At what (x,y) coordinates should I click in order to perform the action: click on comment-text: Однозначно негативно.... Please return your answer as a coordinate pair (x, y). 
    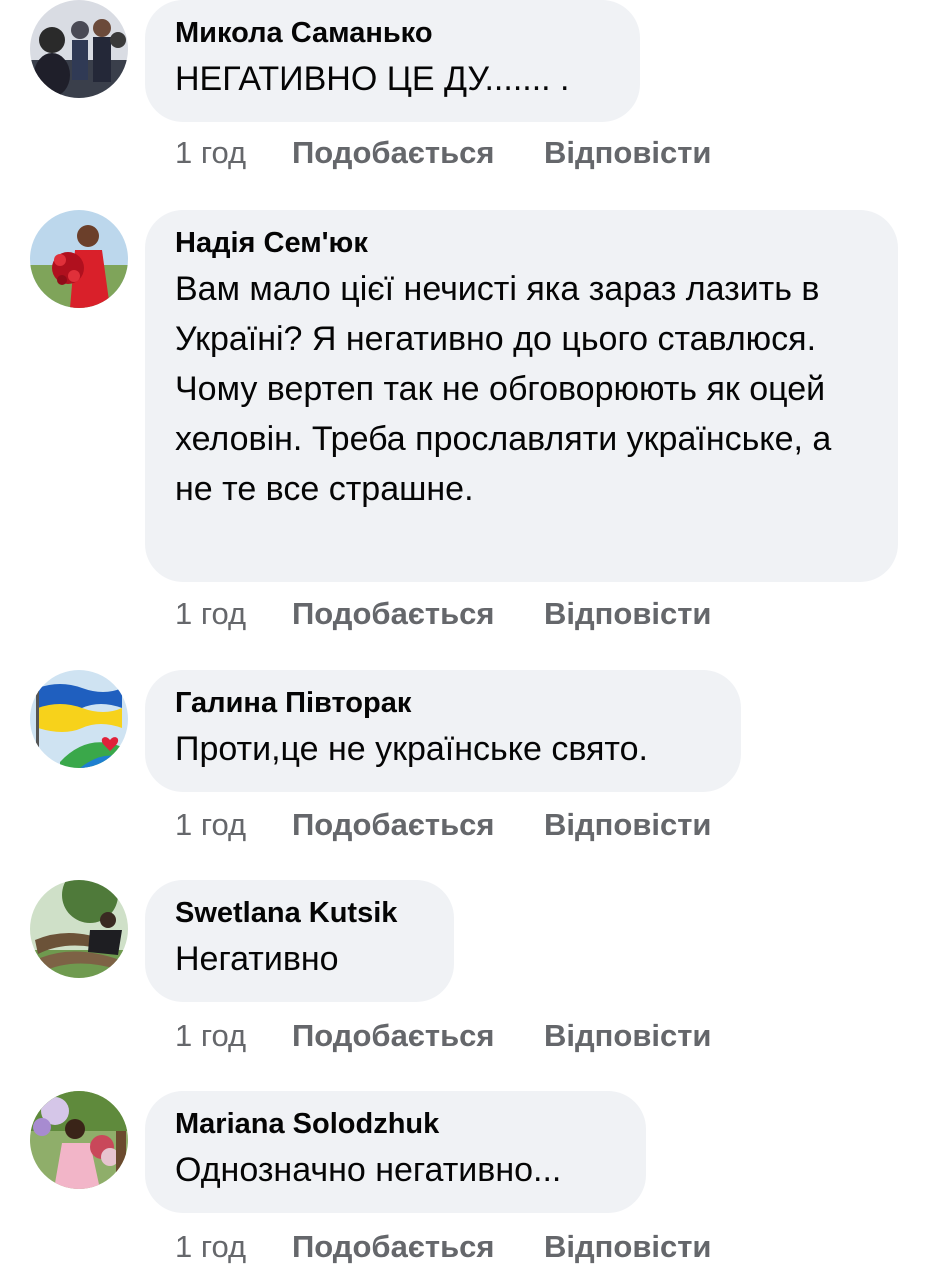
    Looking at the image, I should click on (368, 1170).